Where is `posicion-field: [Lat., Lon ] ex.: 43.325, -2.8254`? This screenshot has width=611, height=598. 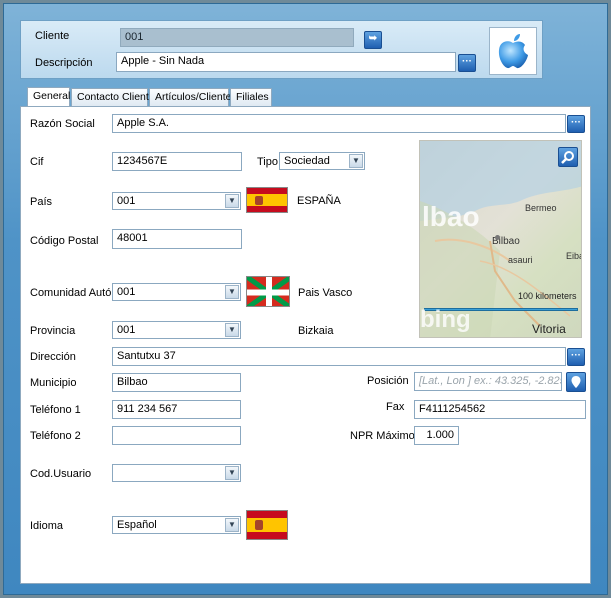 posicion-field: [Lat., Lon ] ex.: 43.325, -2.8254 is located at coordinates (488, 381).